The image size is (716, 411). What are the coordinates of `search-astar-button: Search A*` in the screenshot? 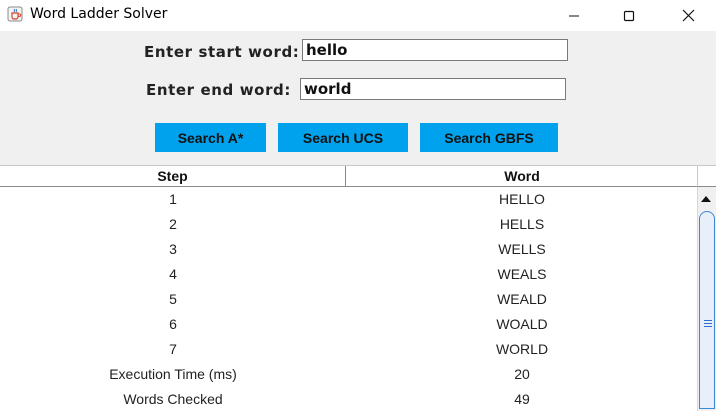 It's located at (210, 137).